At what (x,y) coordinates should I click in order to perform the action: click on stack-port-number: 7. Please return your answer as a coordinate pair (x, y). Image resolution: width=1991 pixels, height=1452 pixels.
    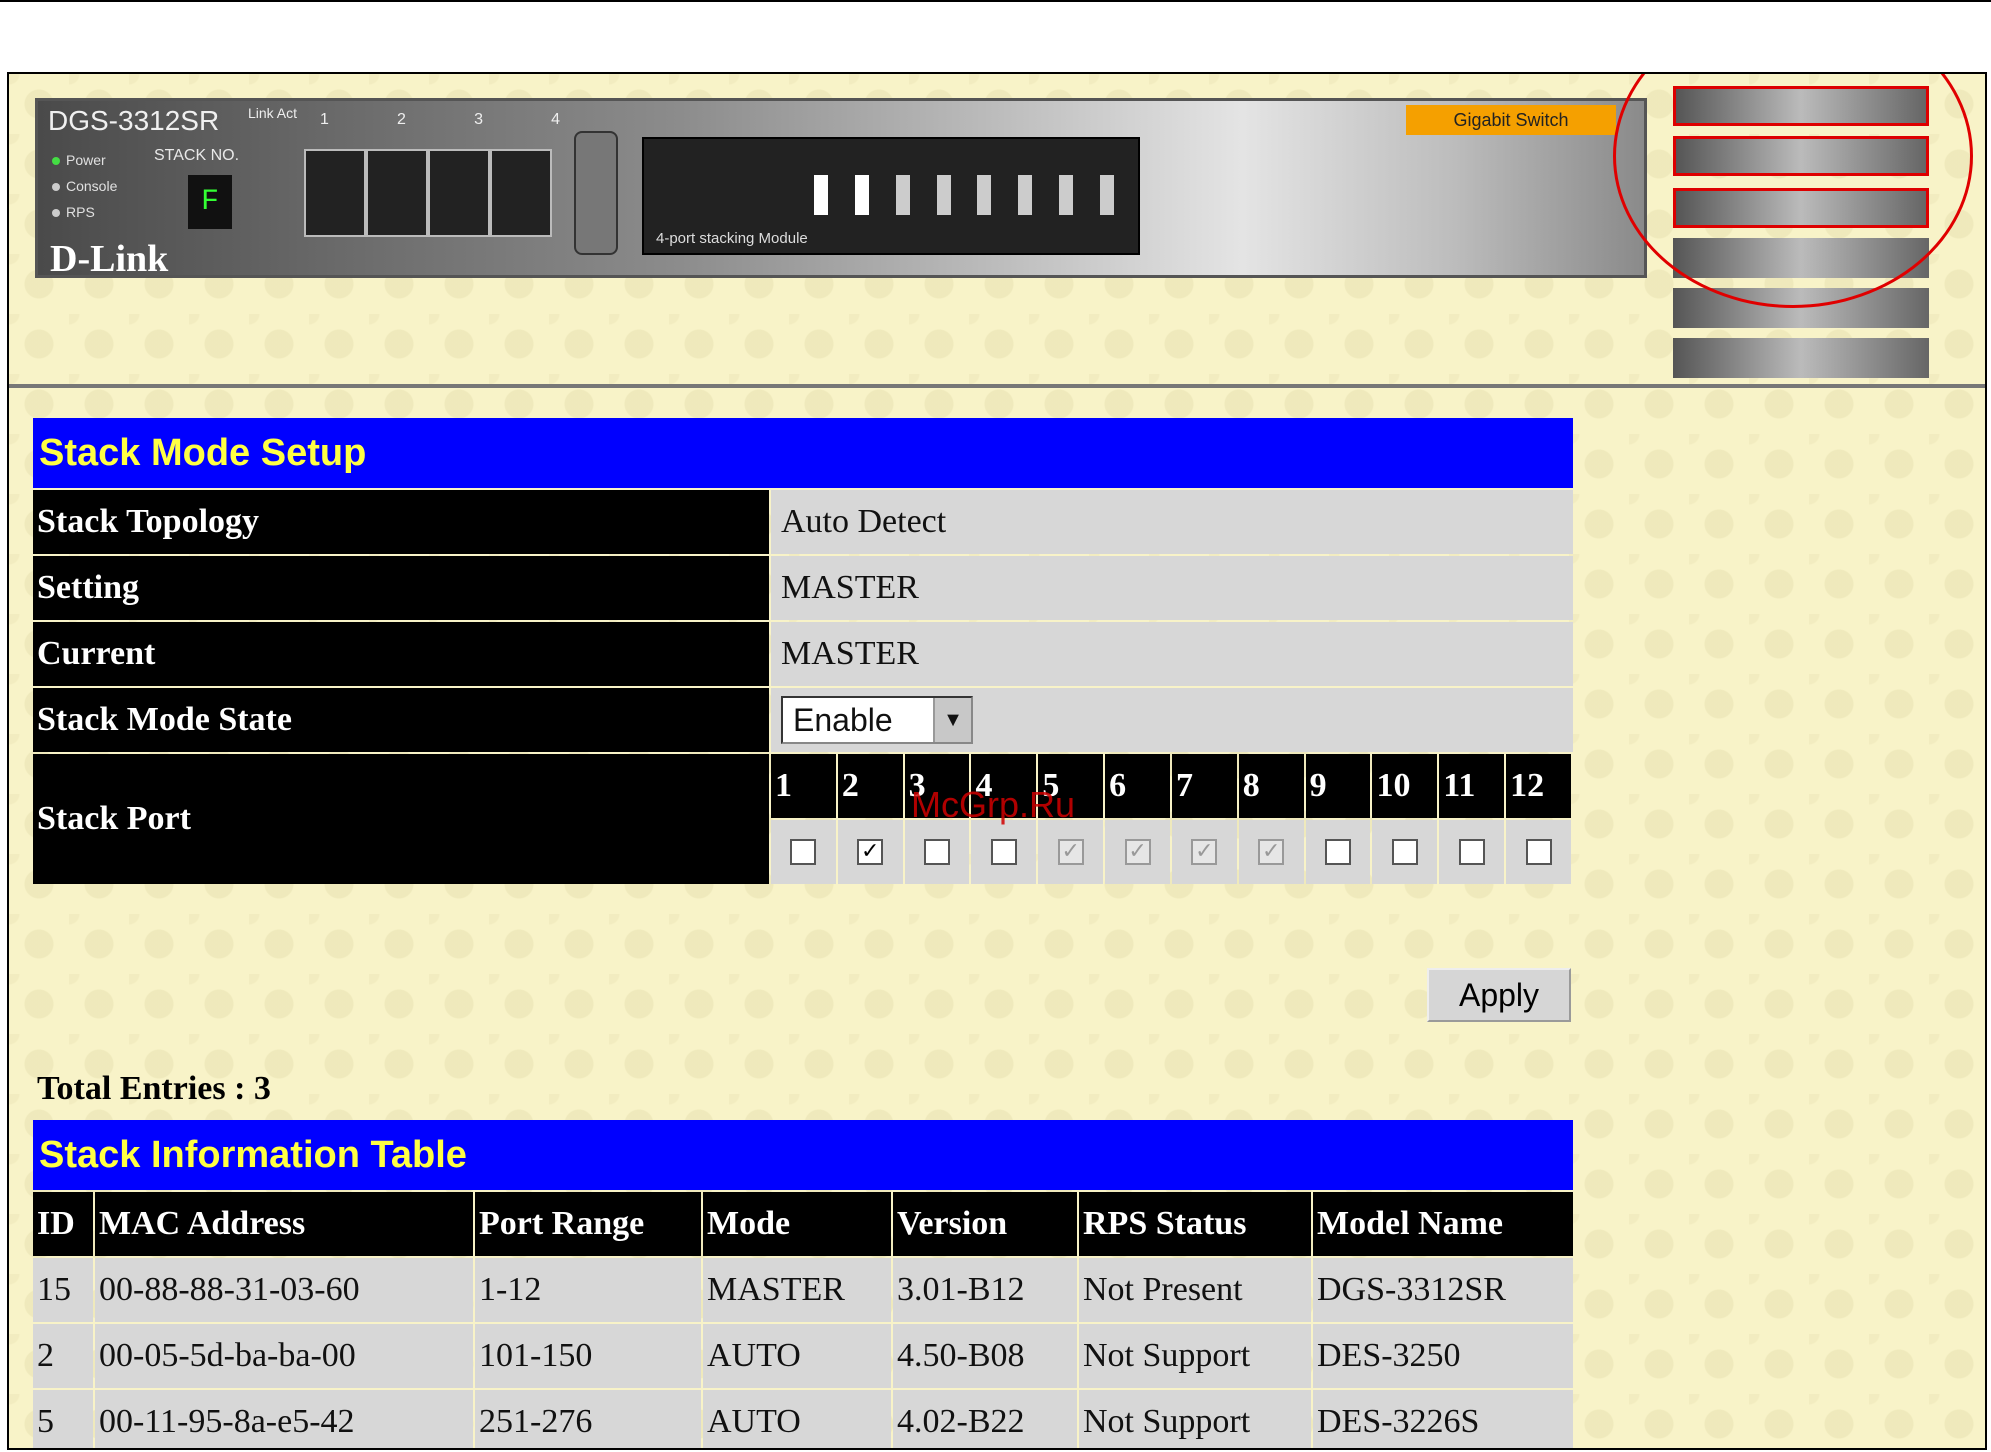
    Looking at the image, I should click on (1204, 786).